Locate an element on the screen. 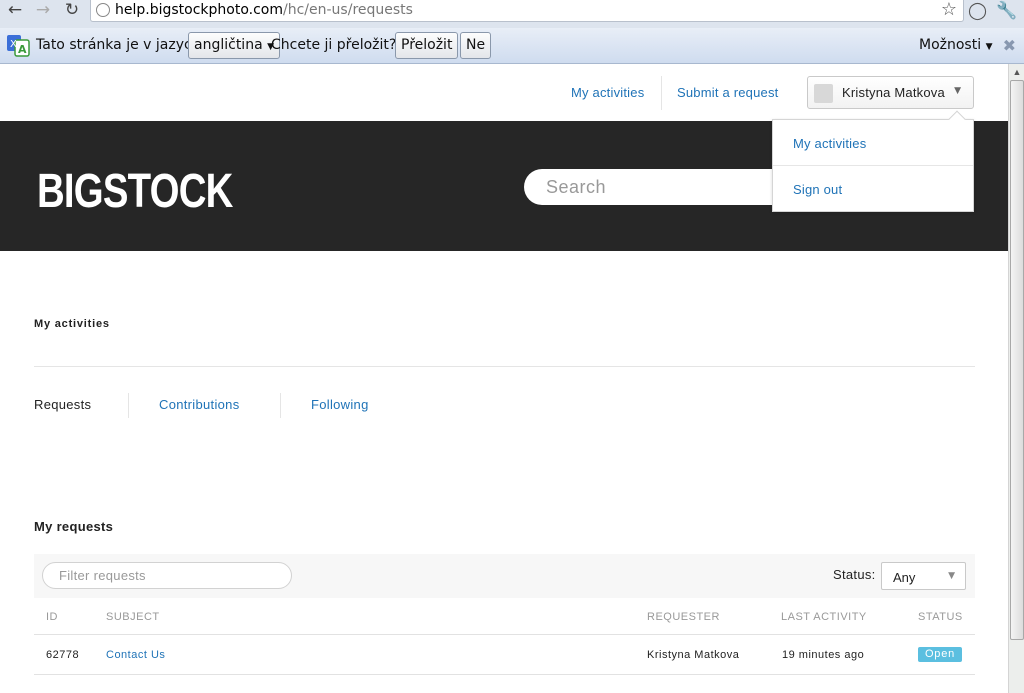 The width and height of the screenshot is (1024, 693). submit-request-link: Submit a request is located at coordinates (727, 92).